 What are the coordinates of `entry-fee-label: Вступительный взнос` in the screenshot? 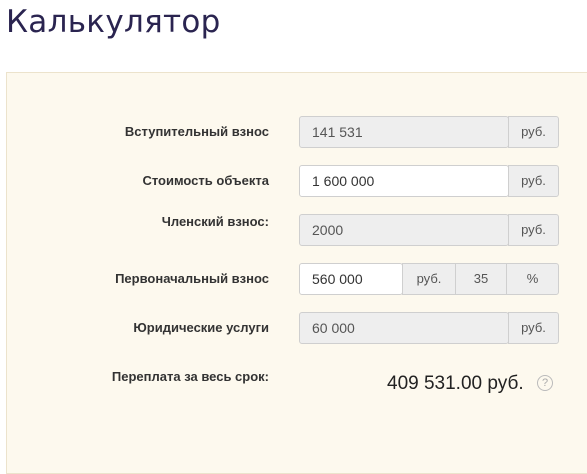 It's located at (196, 131).